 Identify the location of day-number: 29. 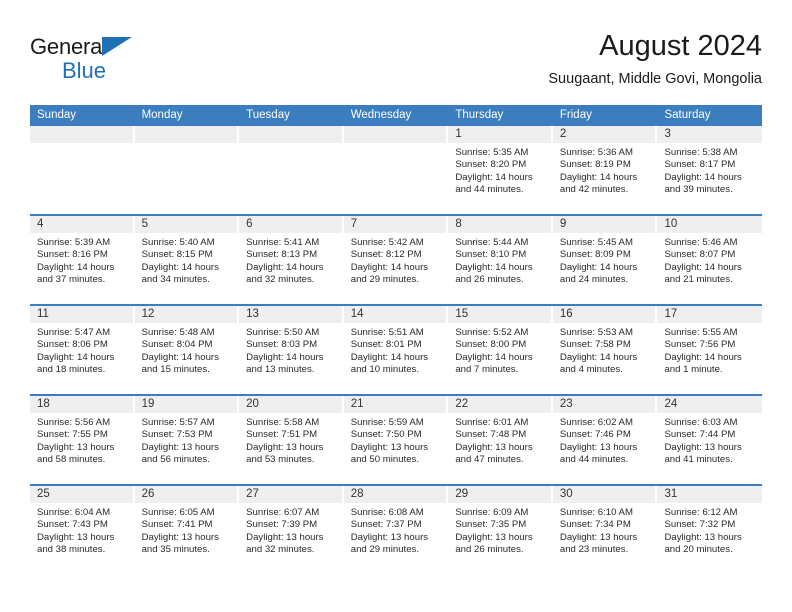
(462, 494).